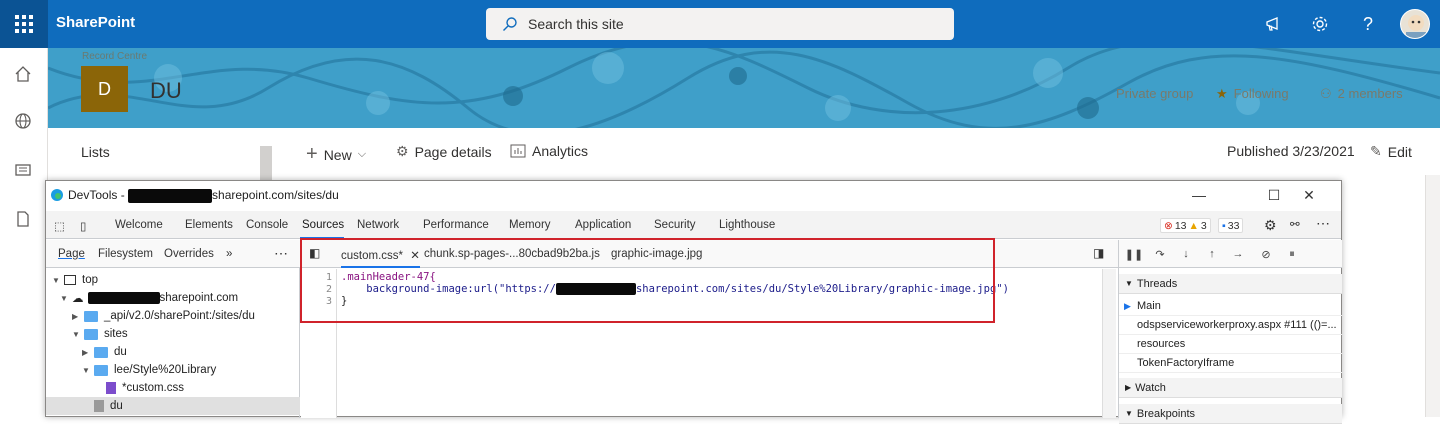  Describe the element at coordinates (116, 334) in the screenshot. I see `tree-label: sites` at that location.